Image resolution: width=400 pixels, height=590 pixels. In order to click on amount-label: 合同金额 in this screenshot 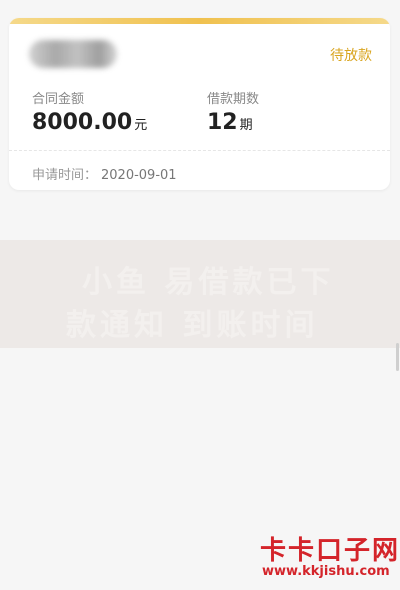, I will do `click(58, 99)`.